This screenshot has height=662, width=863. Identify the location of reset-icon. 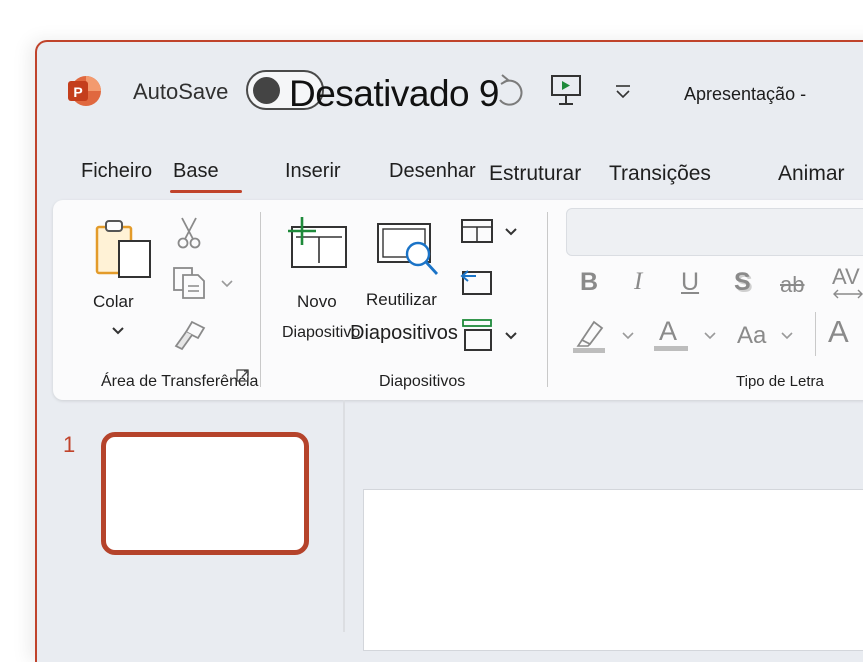
(476, 282).